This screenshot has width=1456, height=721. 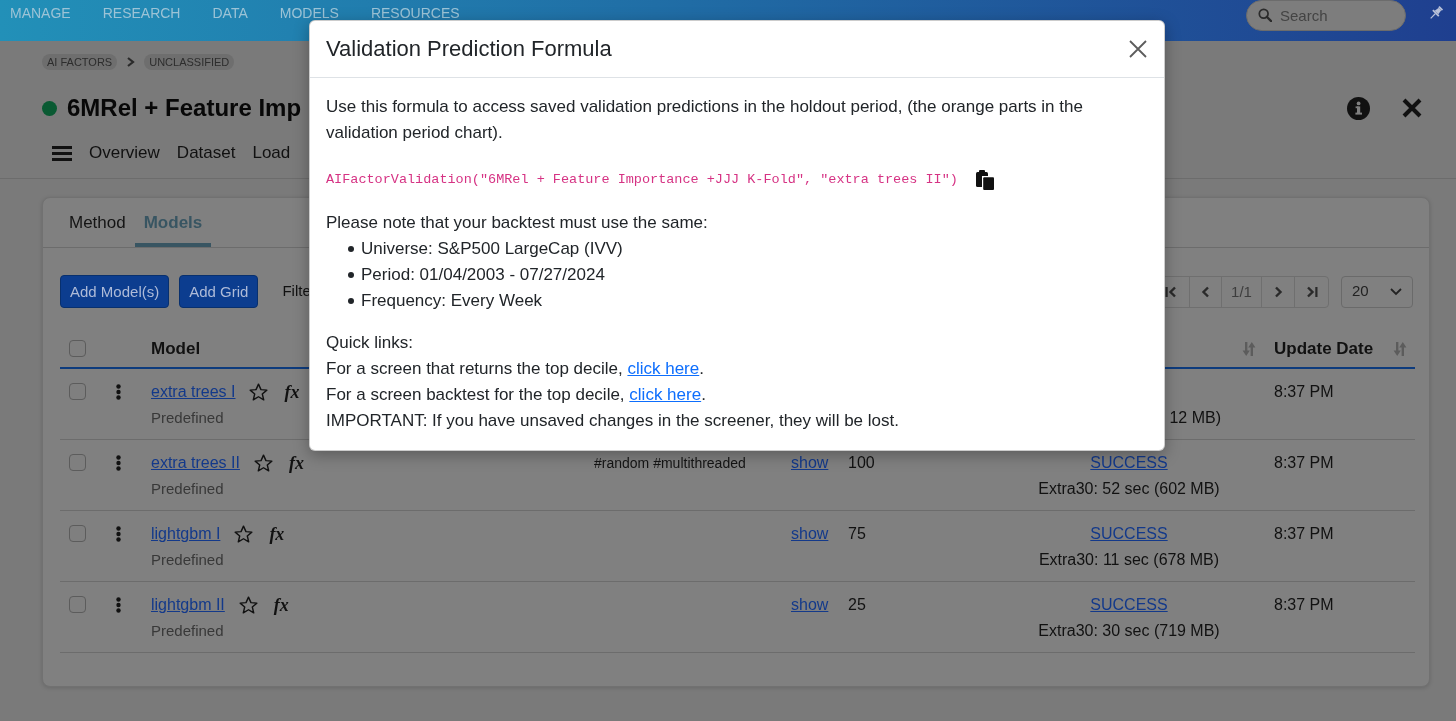 I want to click on count-text: 75, so click(x=857, y=533).